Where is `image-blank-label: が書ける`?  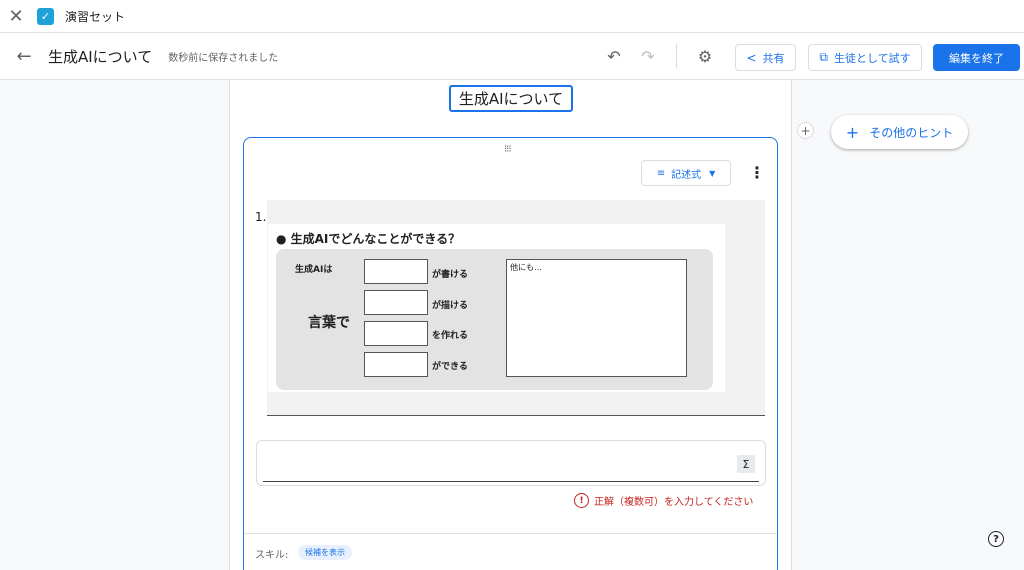
image-blank-label: が書ける is located at coordinates (450, 275).